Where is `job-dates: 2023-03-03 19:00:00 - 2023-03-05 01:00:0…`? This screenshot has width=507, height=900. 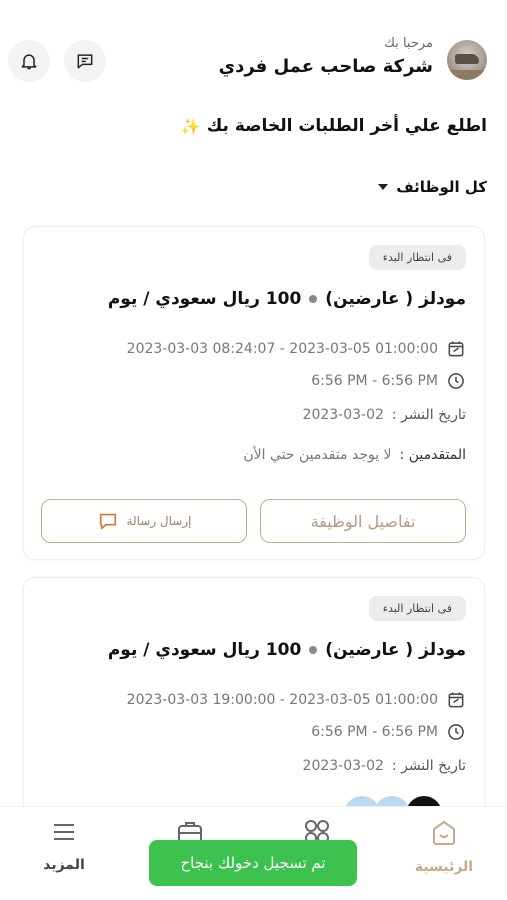 job-dates: 2023-03-03 19:00:00 - 2023-03-05 01:00:0… is located at coordinates (282, 700).